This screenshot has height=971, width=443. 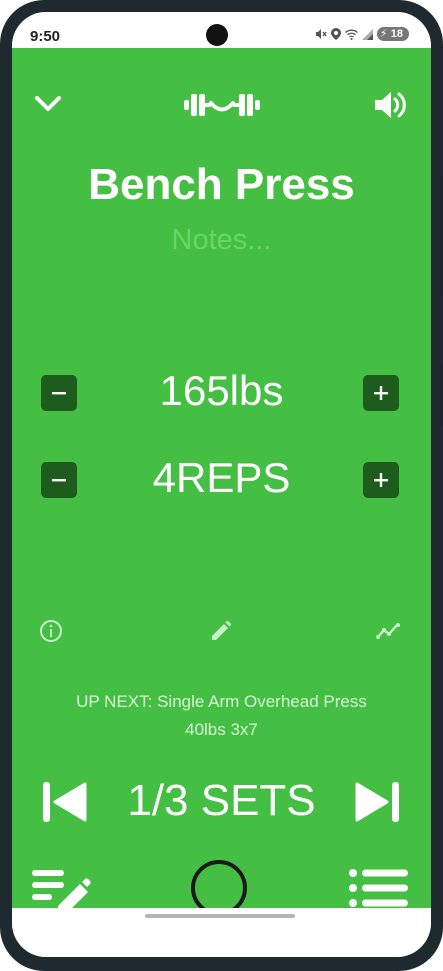 I want to click on system-navigation-bar, so click(x=221, y=932).